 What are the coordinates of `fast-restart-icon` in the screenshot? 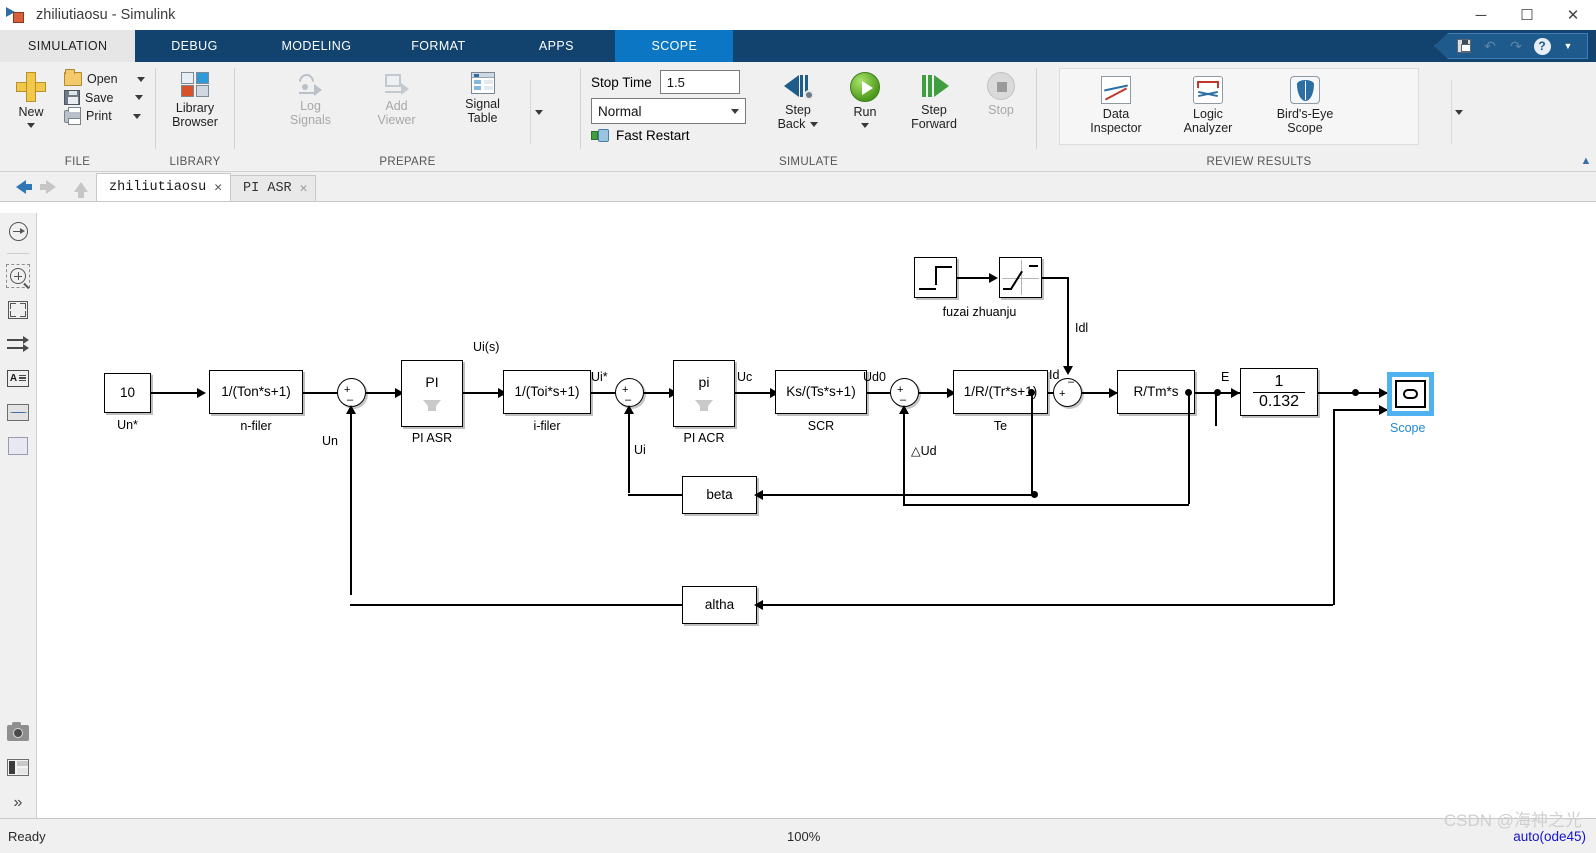 It's located at (600, 135).